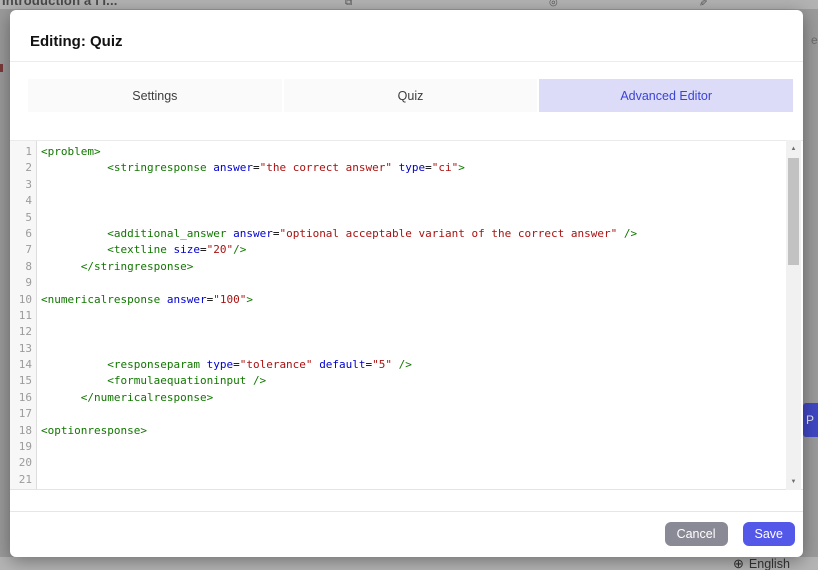  Describe the element at coordinates (25, 332) in the screenshot. I see `line-number: 12` at that location.